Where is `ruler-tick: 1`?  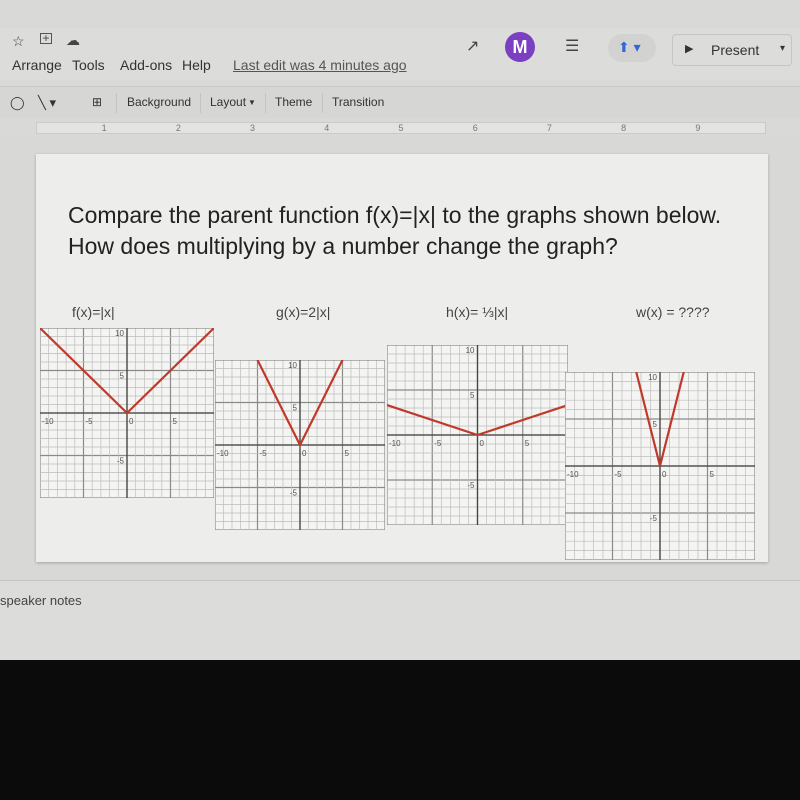
ruler-tick: 1 is located at coordinates (104, 128).